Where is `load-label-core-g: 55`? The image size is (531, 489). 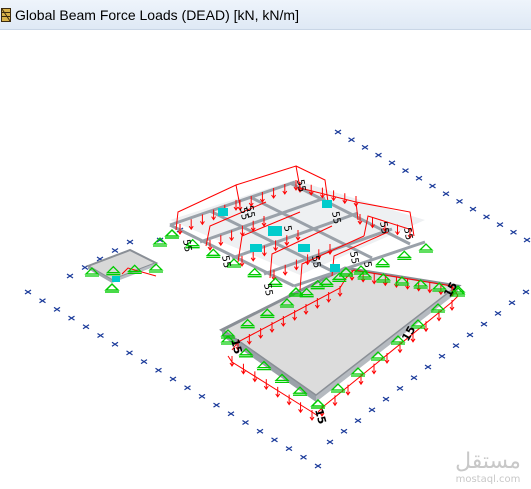 load-label-core-g: 55 is located at coordinates (225, 262).